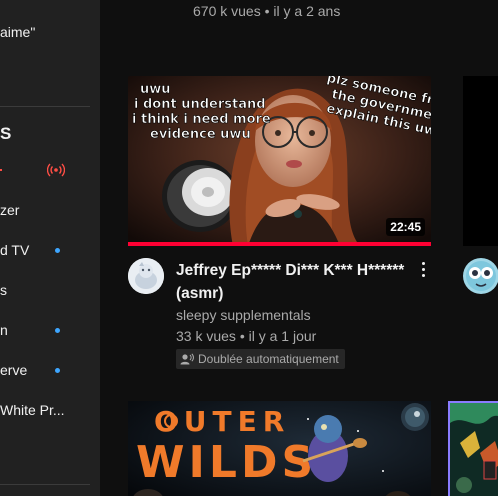  What do you see at coordinates (268, 359) in the screenshot?
I see `badge-label: Doublée automatiquement` at bounding box center [268, 359].